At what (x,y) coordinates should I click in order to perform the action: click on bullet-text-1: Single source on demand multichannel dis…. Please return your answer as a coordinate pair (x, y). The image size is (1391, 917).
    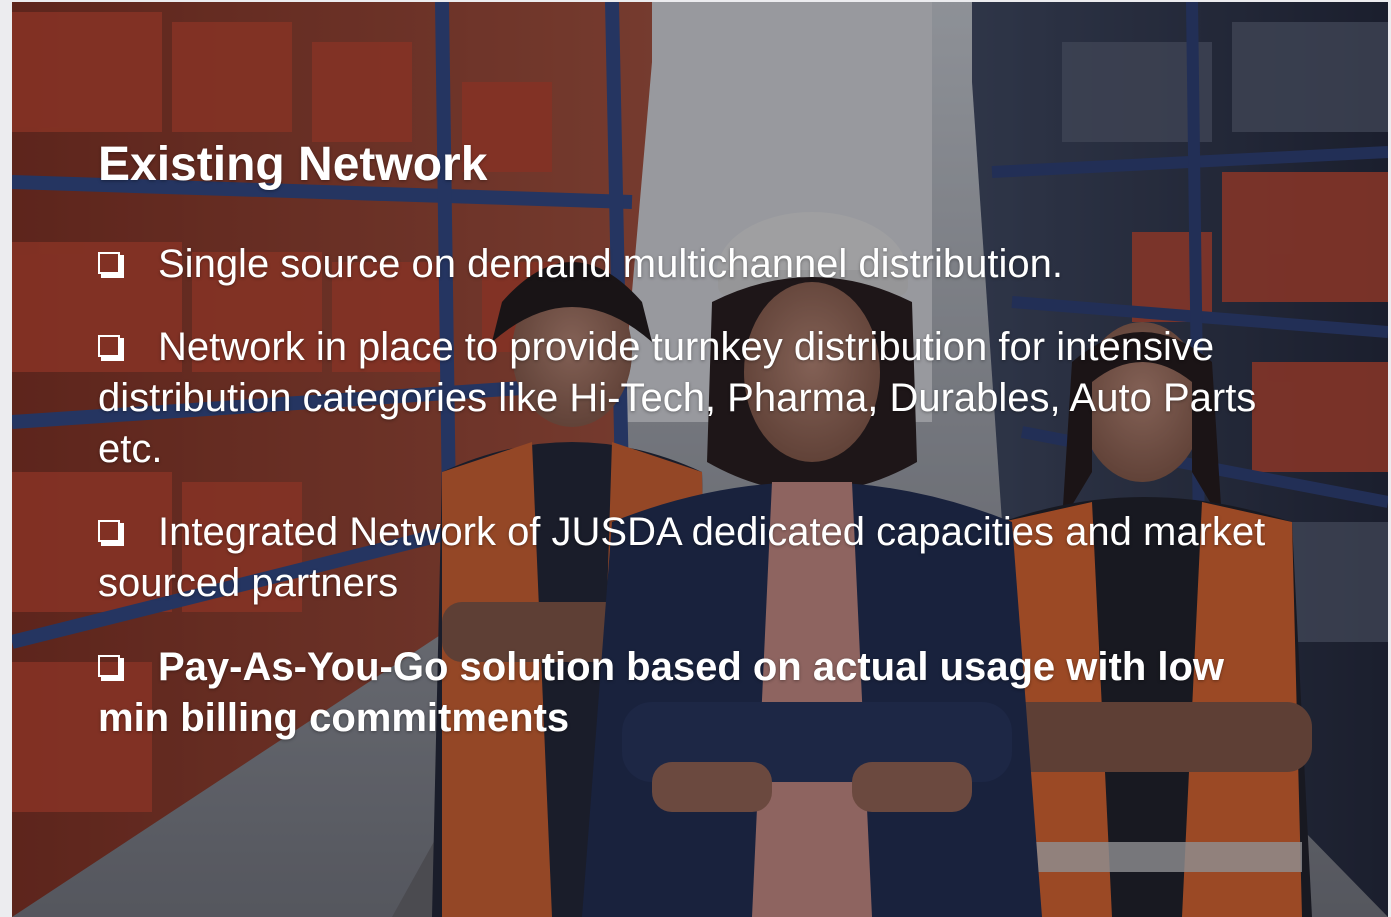
    Looking at the image, I should click on (610, 264).